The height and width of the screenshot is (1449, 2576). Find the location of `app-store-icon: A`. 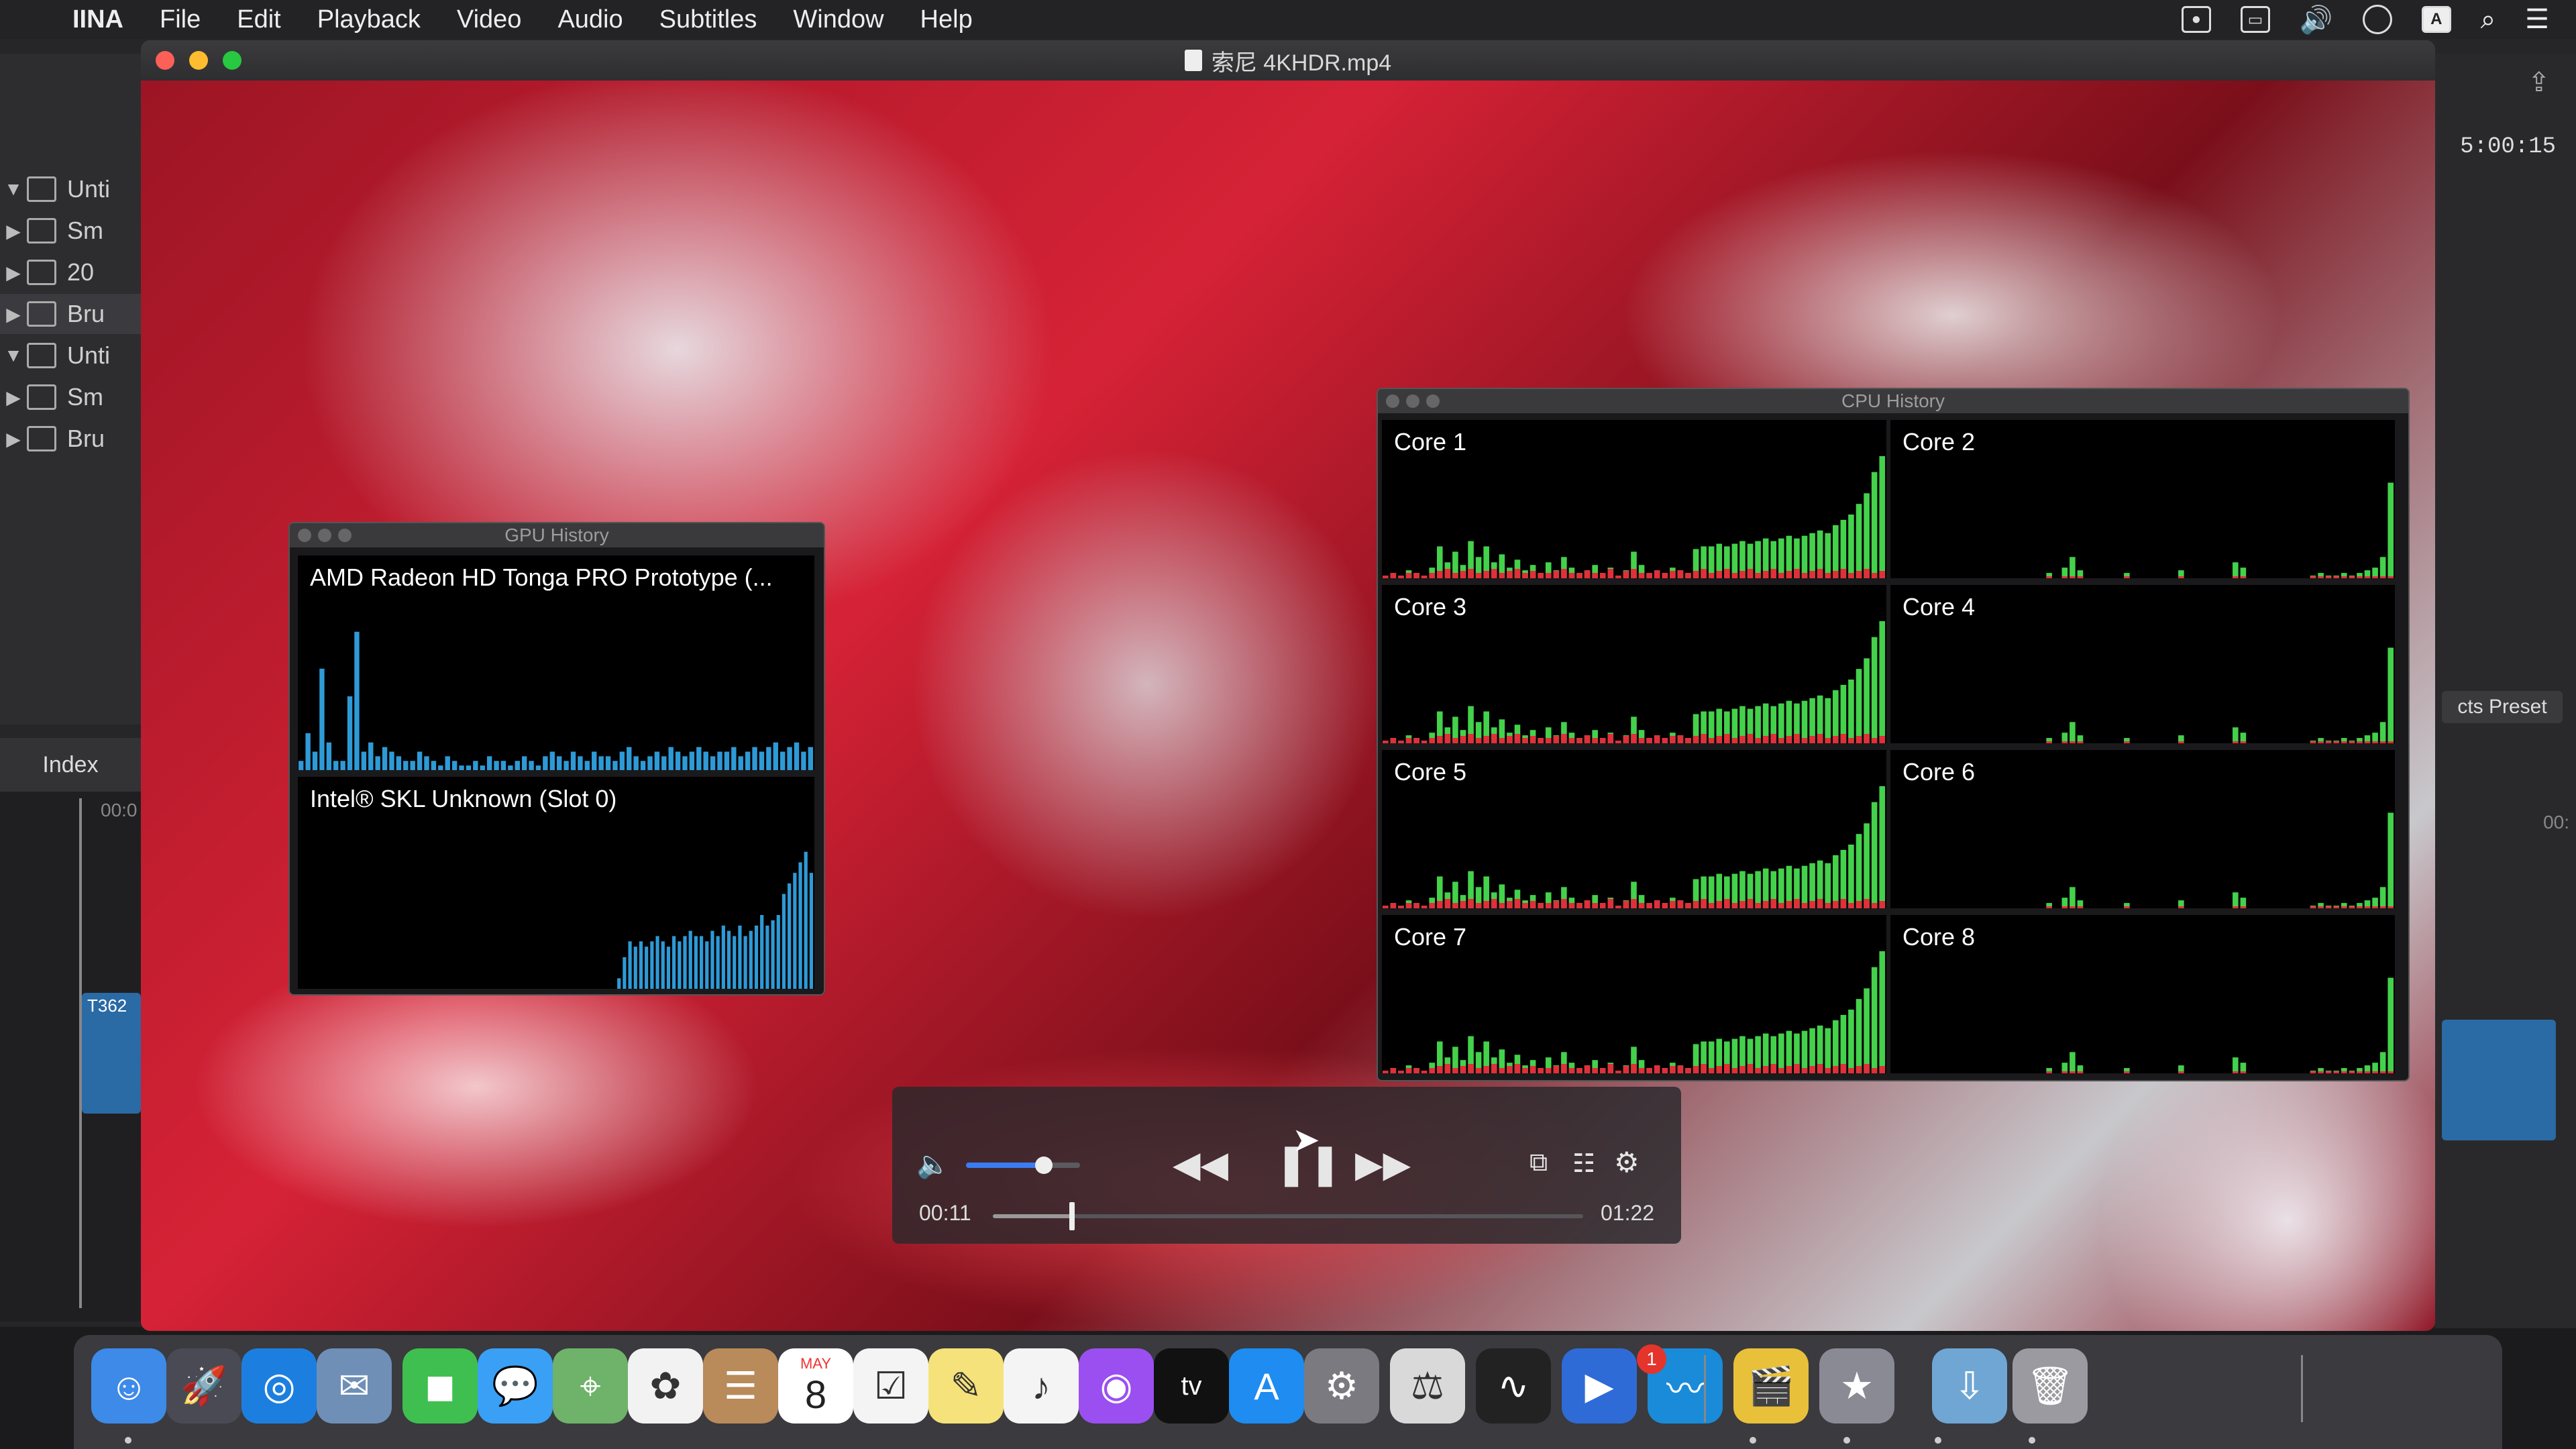

app-store-icon: A is located at coordinates (1266, 1386).